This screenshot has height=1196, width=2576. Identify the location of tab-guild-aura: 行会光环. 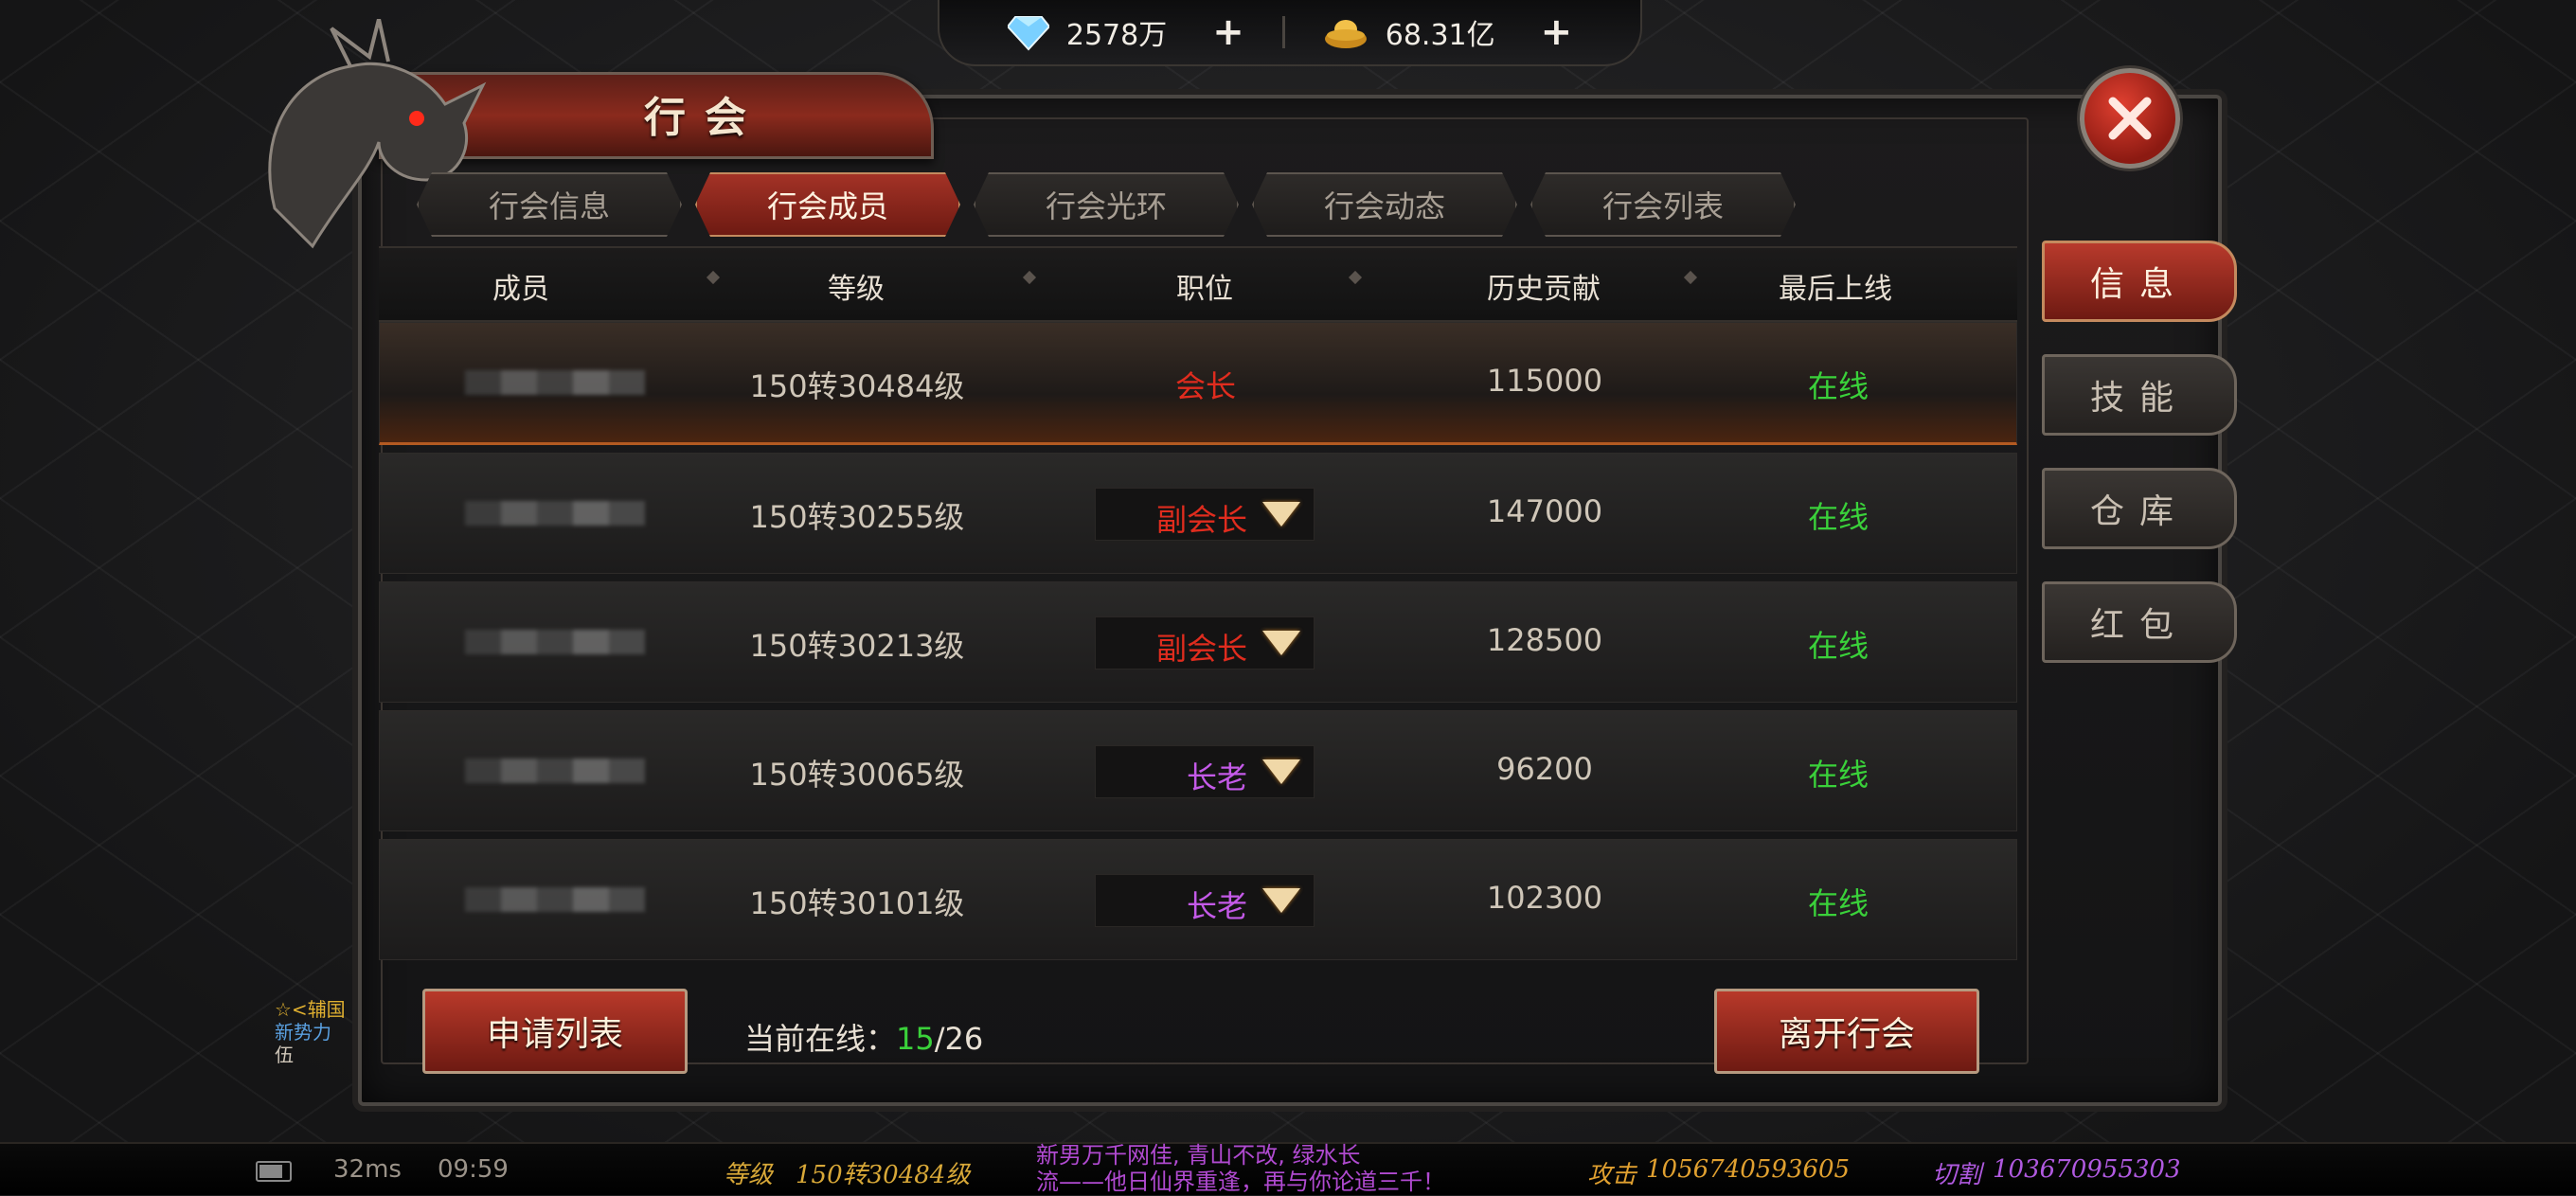
(1106, 204).